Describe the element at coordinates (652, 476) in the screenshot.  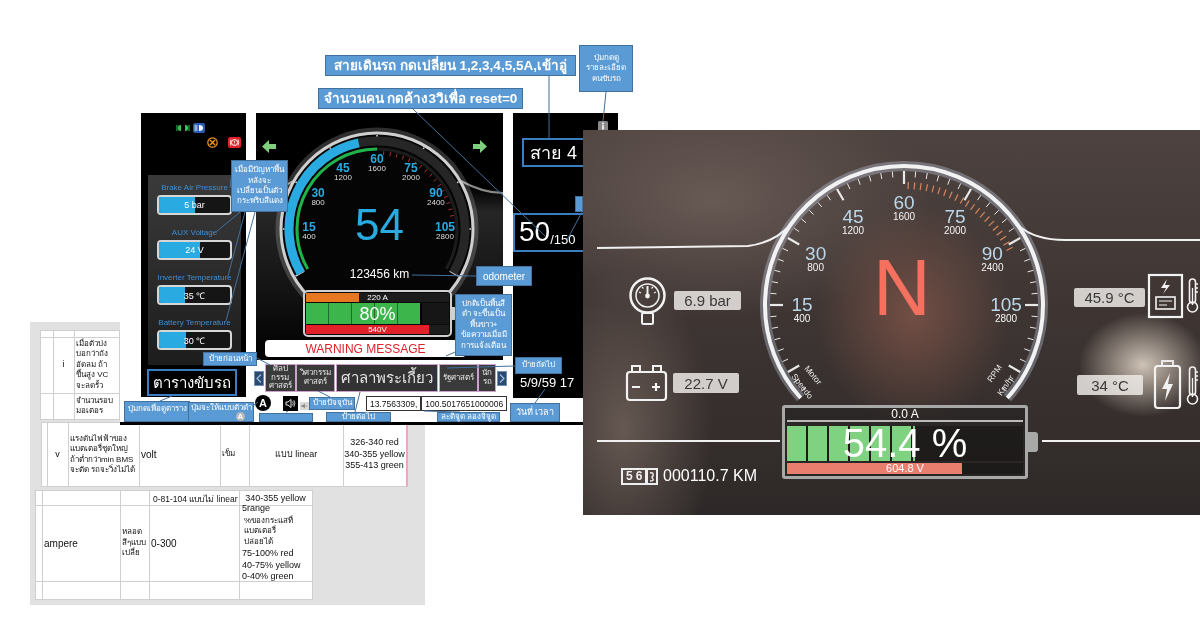
I see `odometer-icon` at that location.